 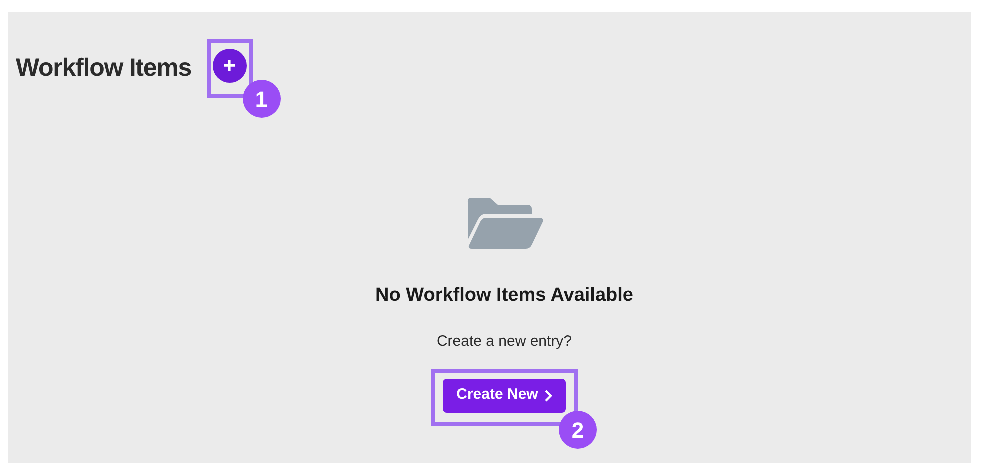 What do you see at coordinates (548, 396) in the screenshot?
I see `chevron-right-icon` at bounding box center [548, 396].